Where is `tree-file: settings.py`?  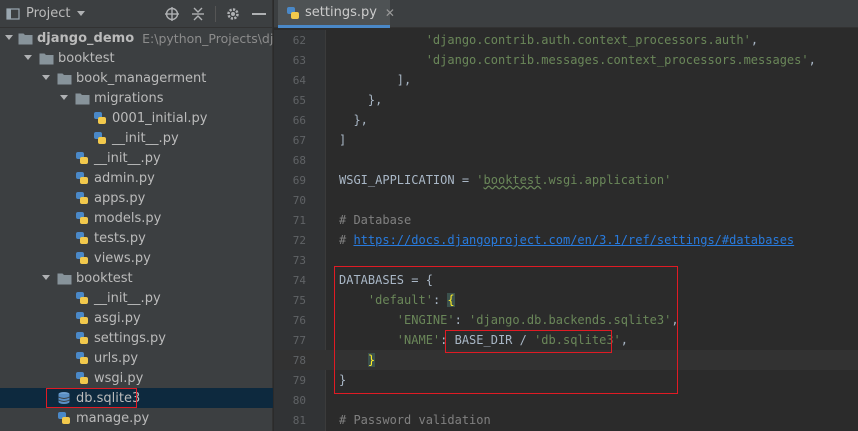
tree-file: settings.py is located at coordinates (136, 338).